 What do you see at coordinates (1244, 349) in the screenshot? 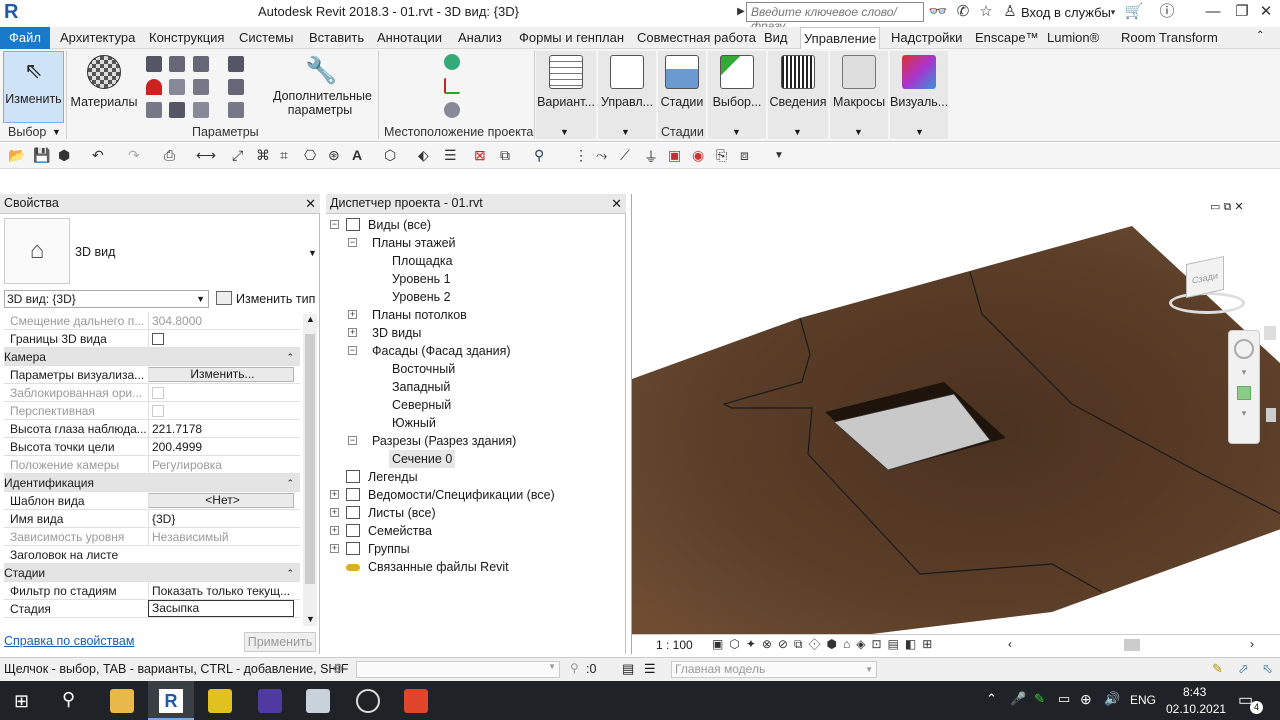
I see `steering-wheel-icon` at bounding box center [1244, 349].